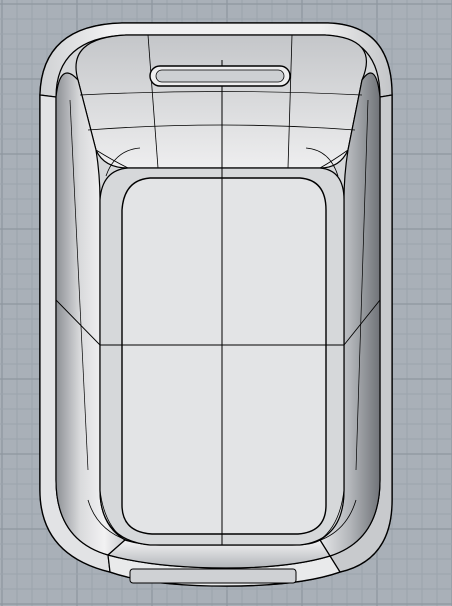  Describe the element at coordinates (213, 576) in the screenshot. I see `front-handle-recess` at that location.